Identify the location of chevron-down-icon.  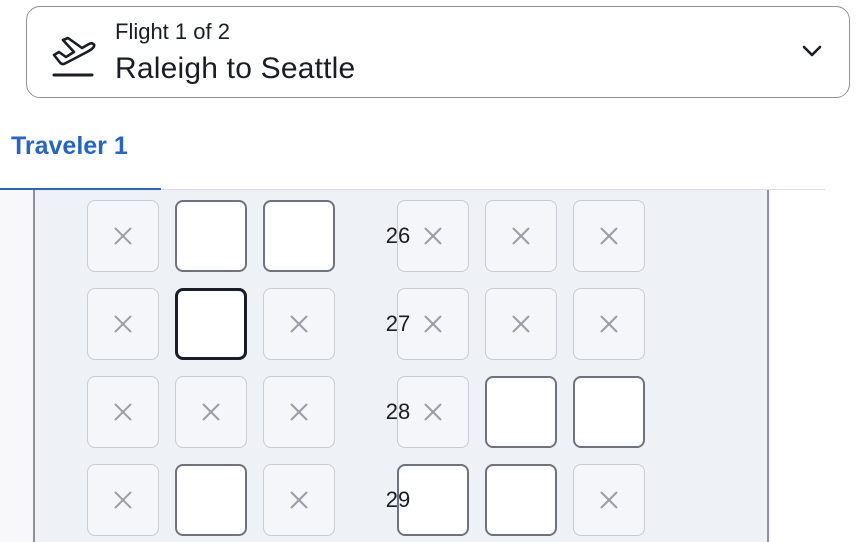
(812, 51).